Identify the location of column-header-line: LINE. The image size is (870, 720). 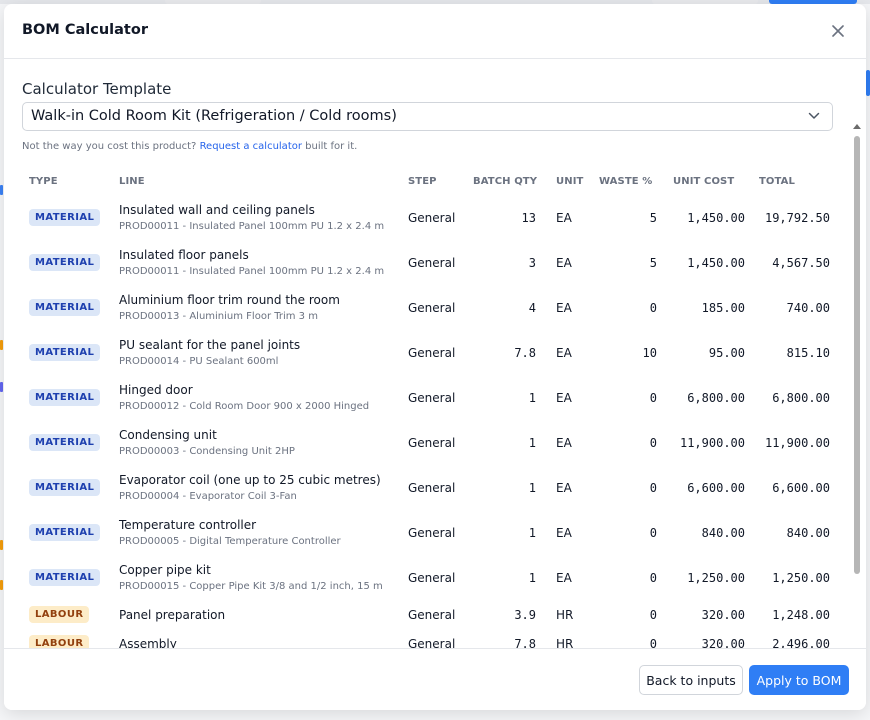
(132, 181).